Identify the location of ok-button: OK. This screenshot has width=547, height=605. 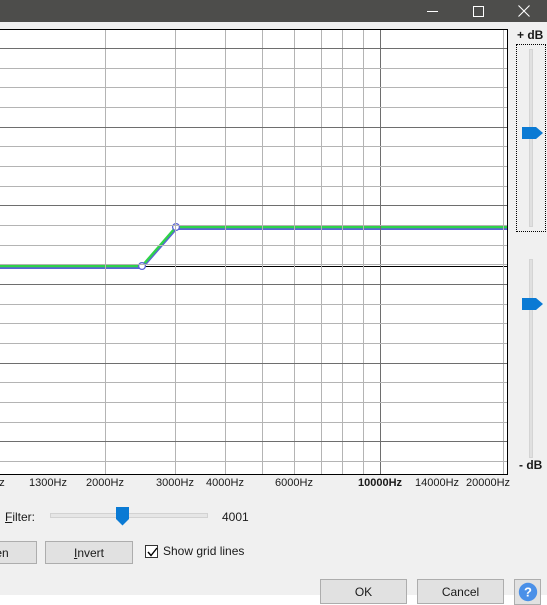
(363, 591).